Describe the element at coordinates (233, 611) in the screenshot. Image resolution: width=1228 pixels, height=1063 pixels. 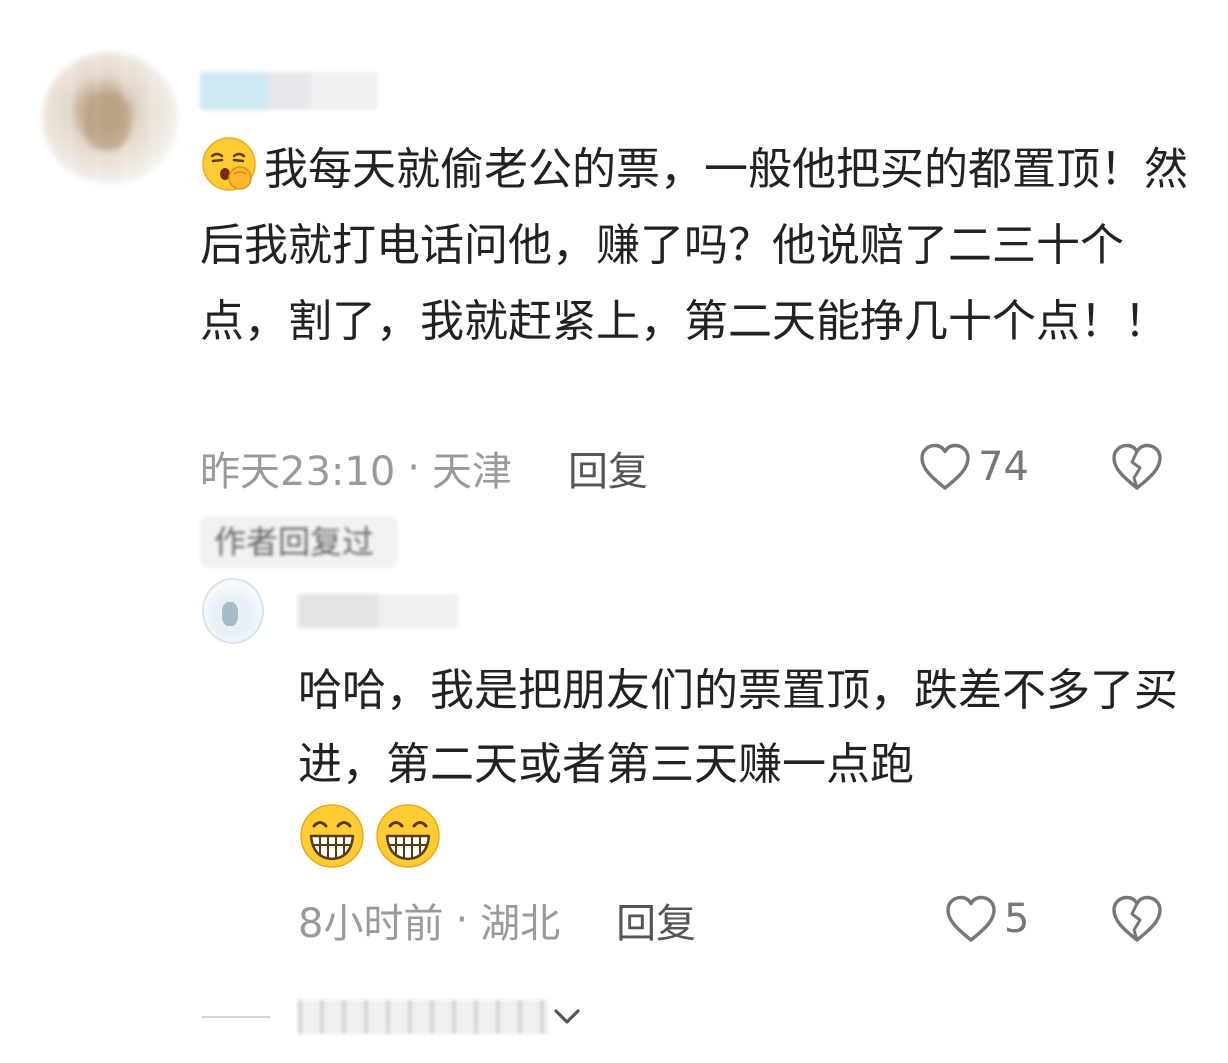
I see `replier-avatar` at that location.